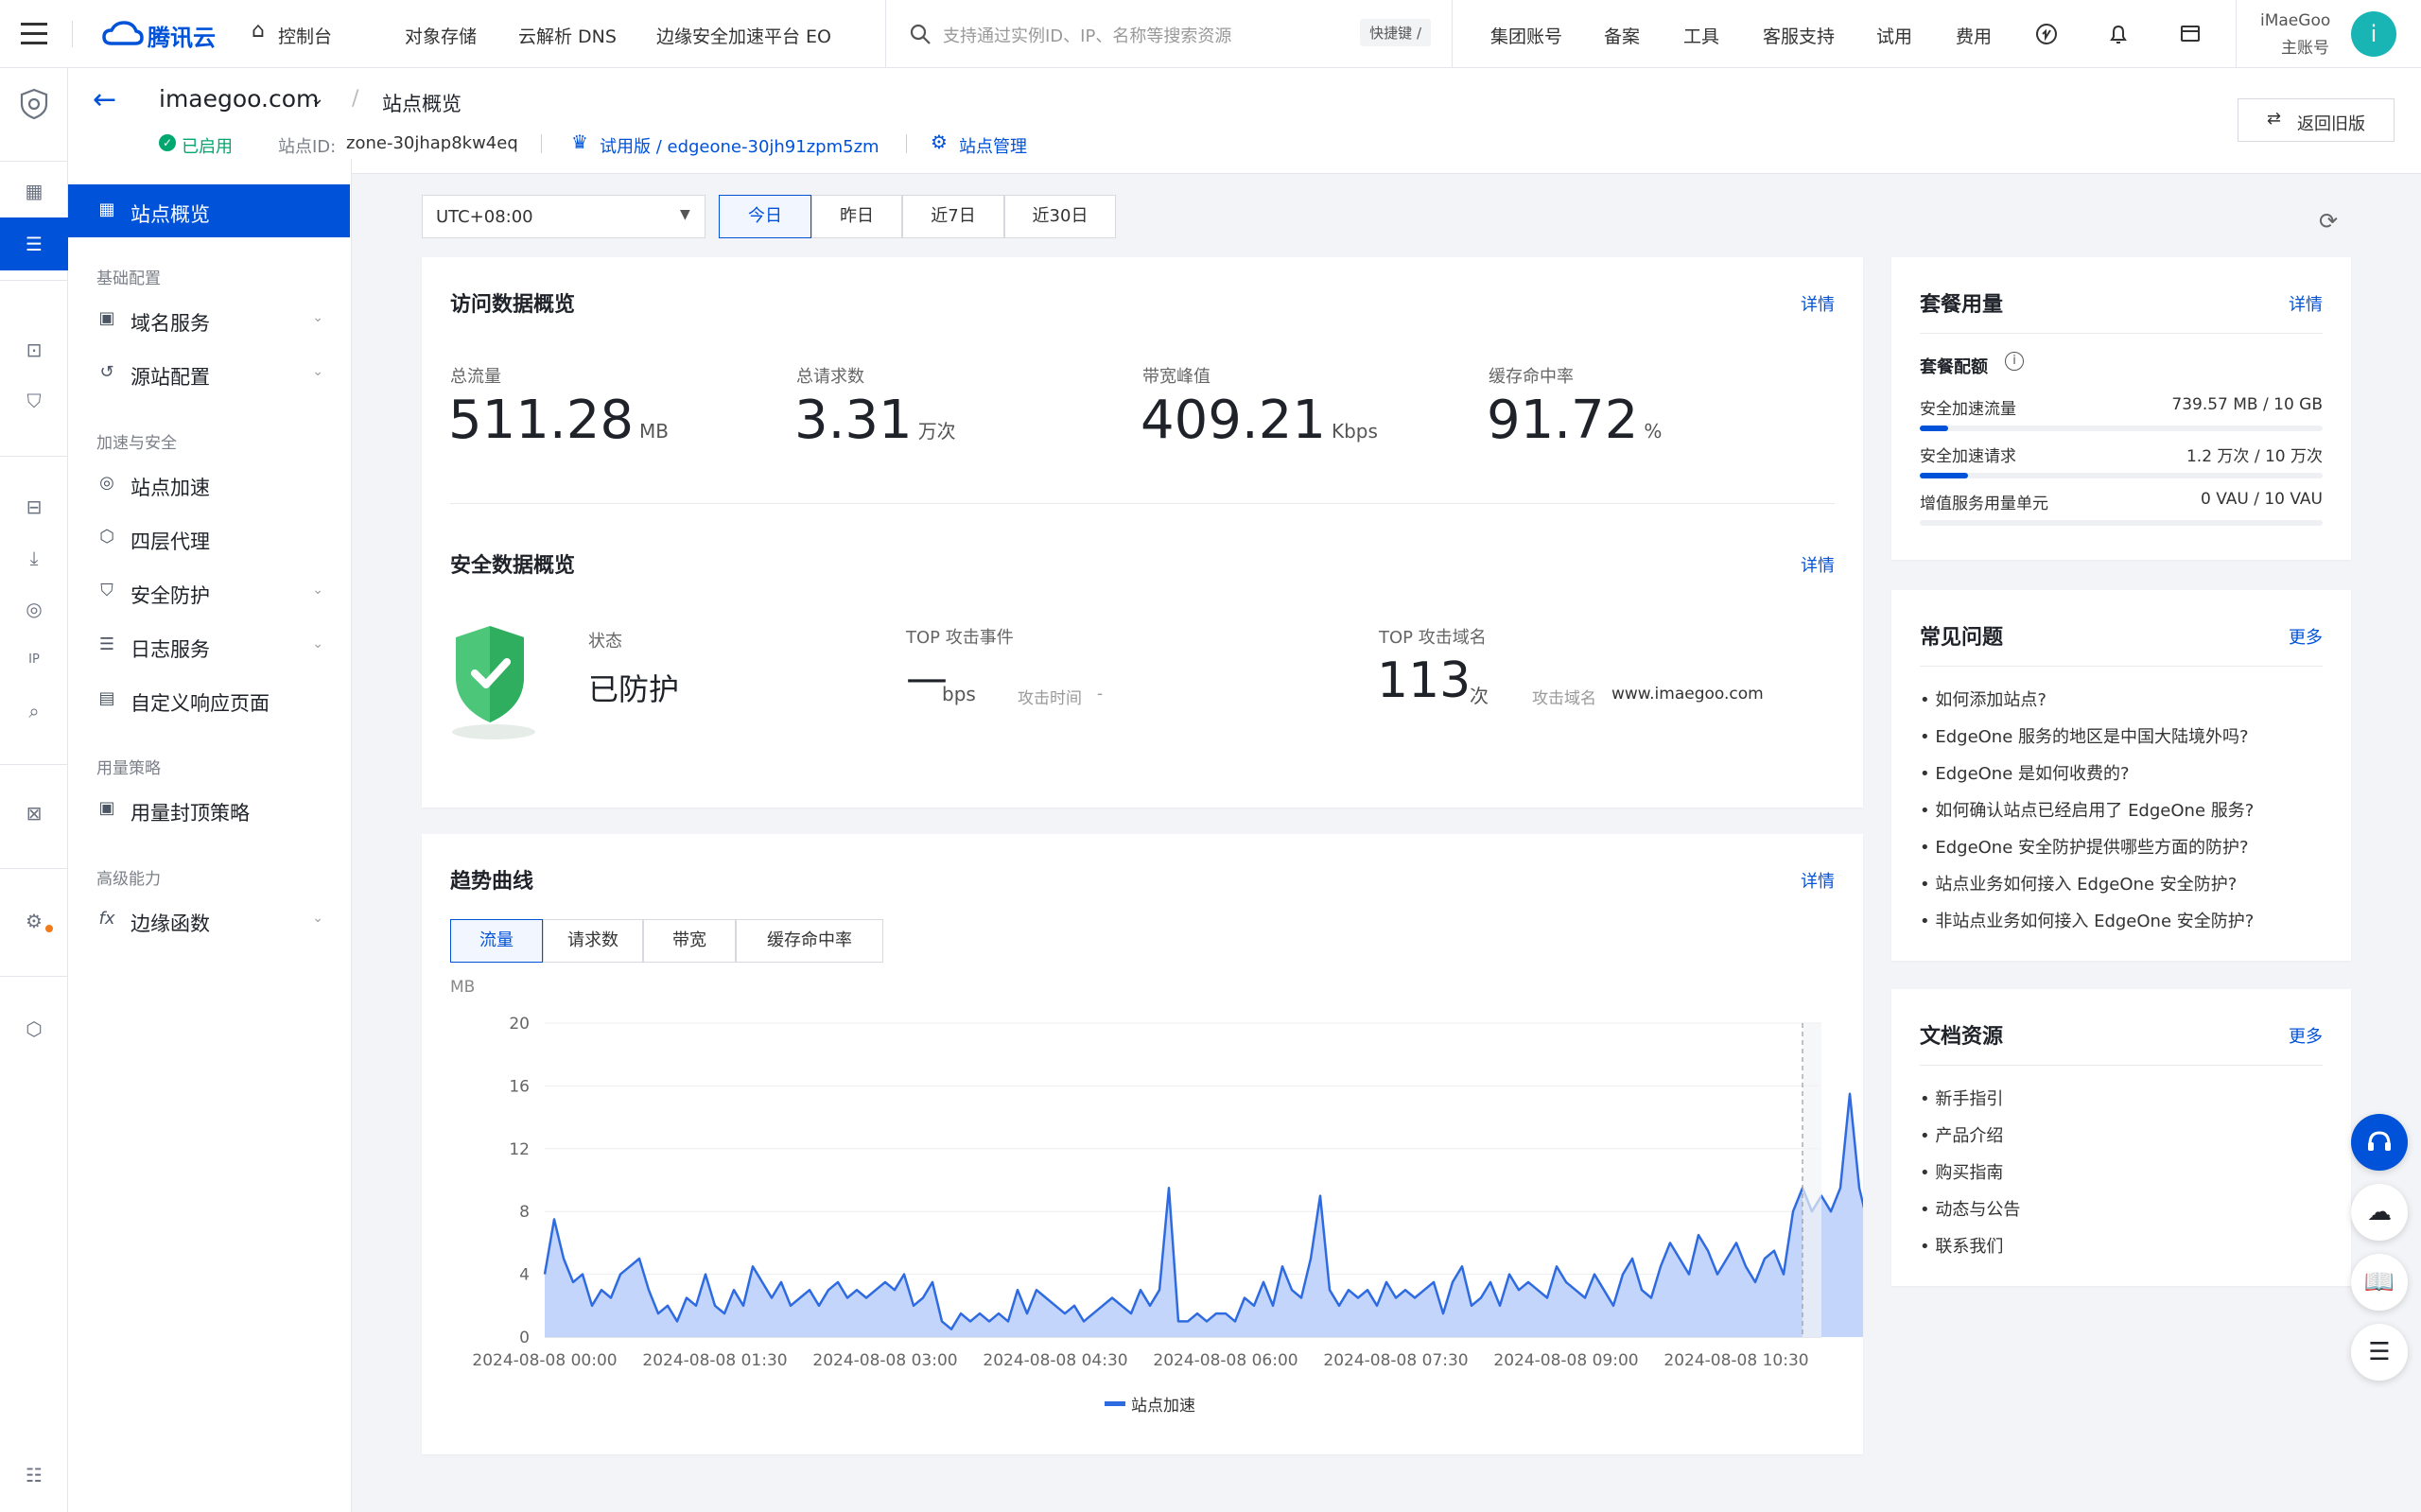  What do you see at coordinates (34, 921) in the screenshot?
I see `settings-rail-icon: ⚙` at bounding box center [34, 921].